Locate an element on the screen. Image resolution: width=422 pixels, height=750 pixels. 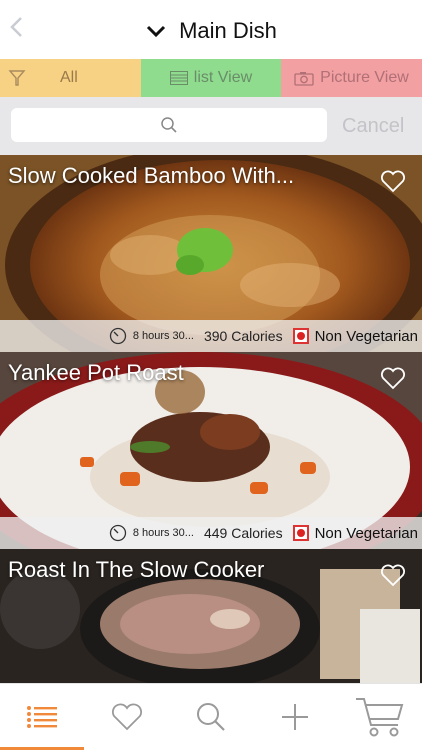
search-bar: Cancel is located at coordinates (211, 126).